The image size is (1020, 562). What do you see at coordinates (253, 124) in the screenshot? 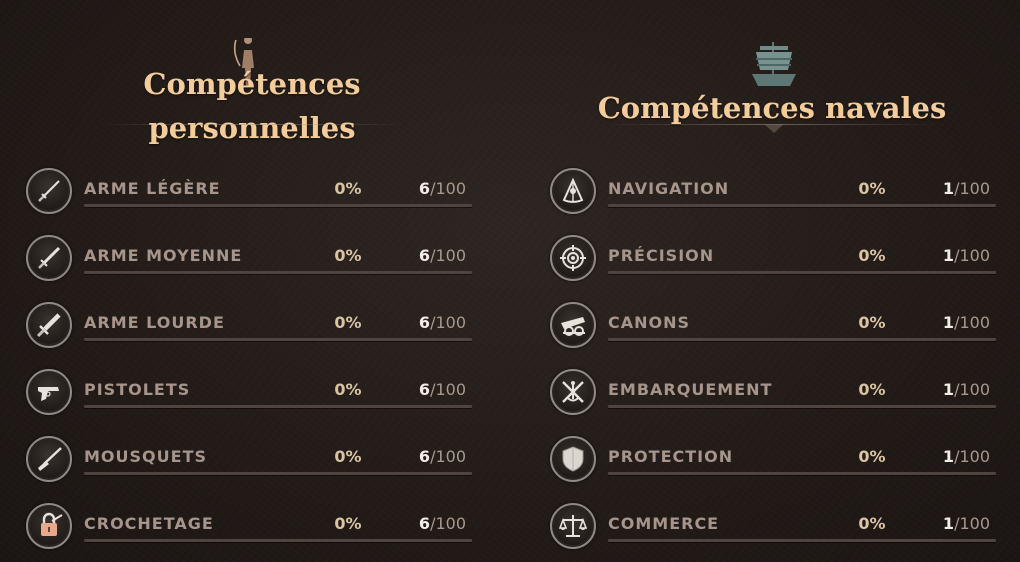
I see `title-divider` at bounding box center [253, 124].